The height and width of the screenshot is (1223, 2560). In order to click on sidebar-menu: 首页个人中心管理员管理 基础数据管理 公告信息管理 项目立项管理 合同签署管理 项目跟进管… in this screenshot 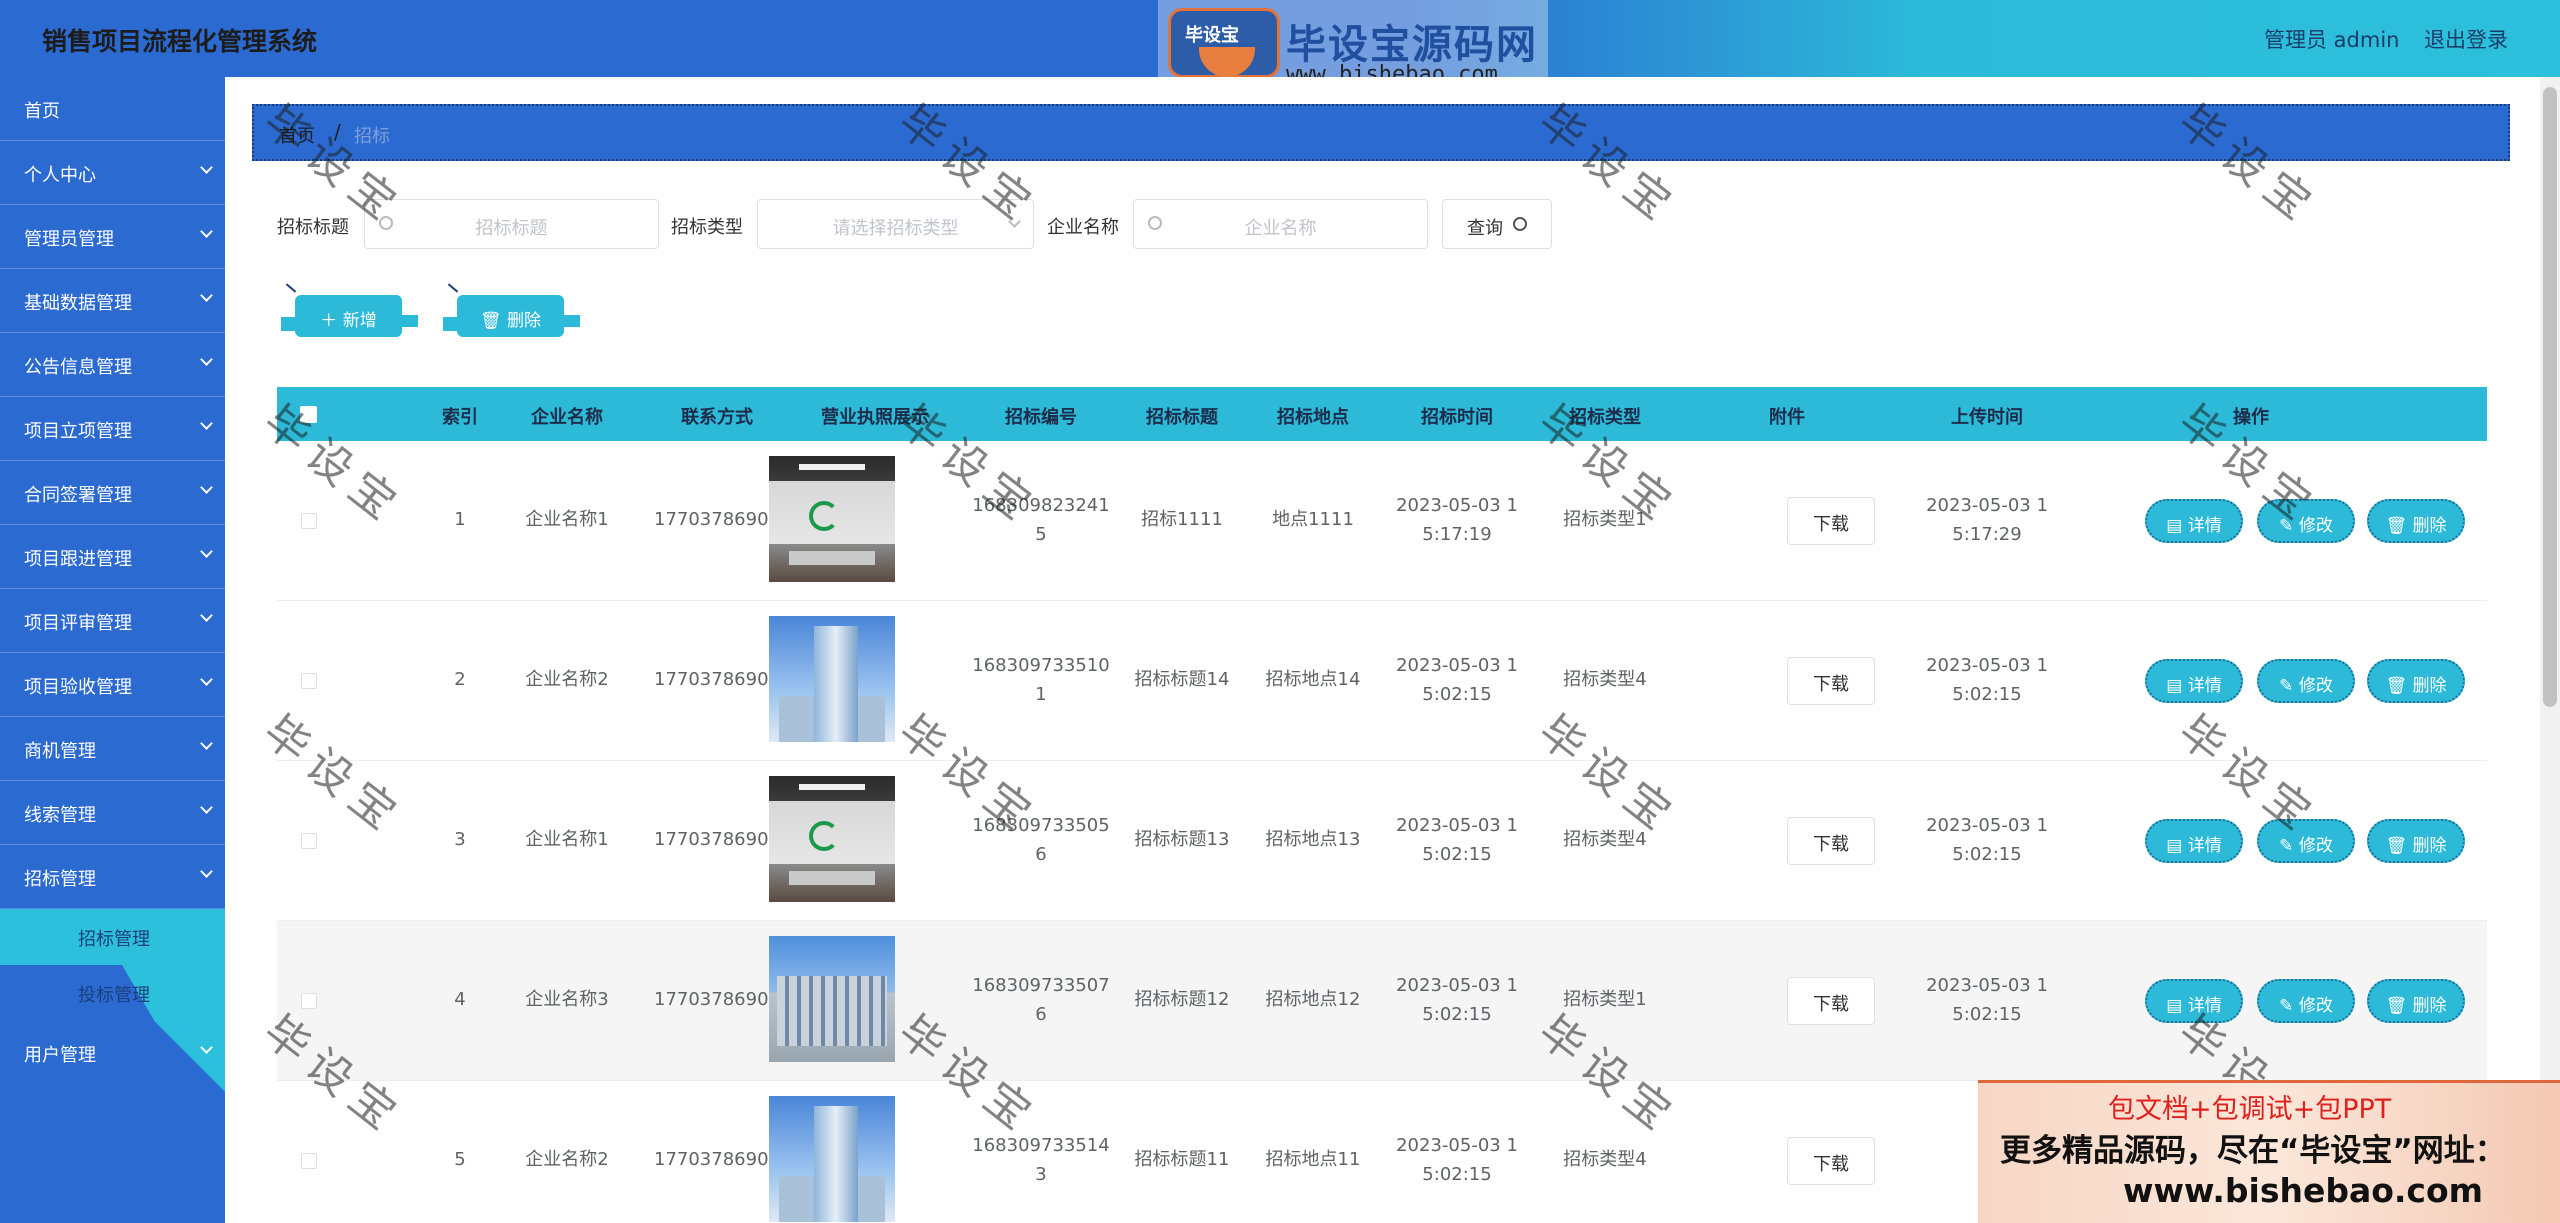, I will do `click(112, 581)`.